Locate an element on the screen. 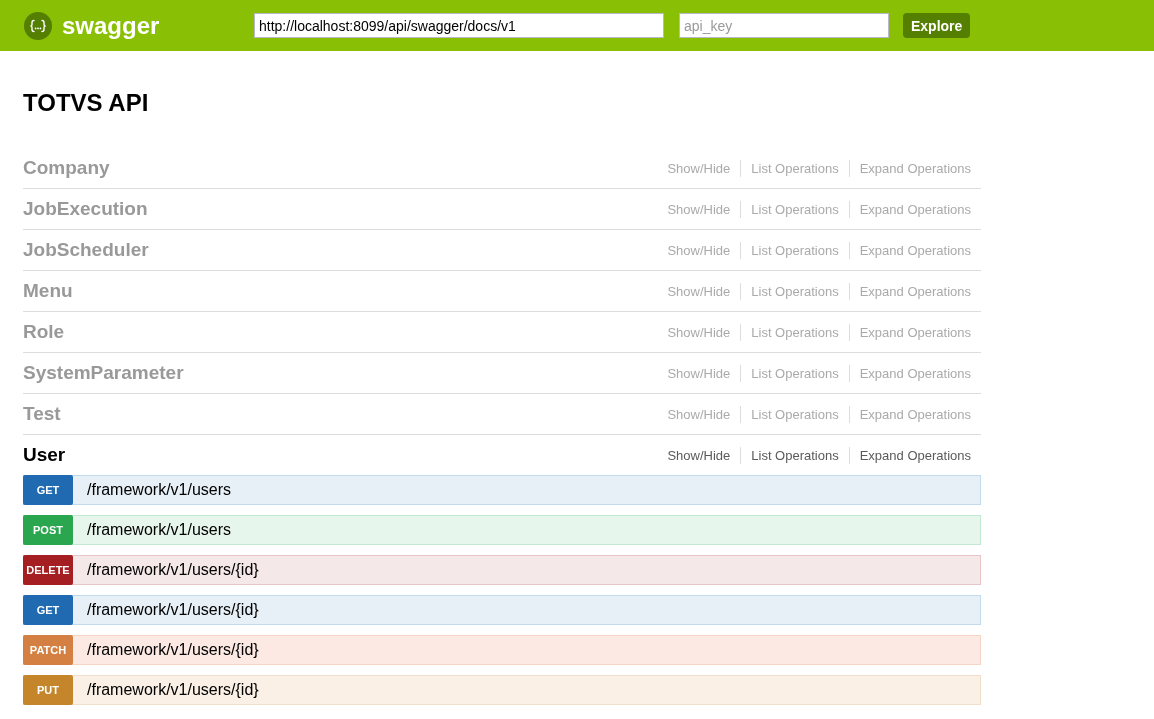 The width and height of the screenshot is (1154, 719). url-field: http://localhost:8099/api/swagger/docs/v1 is located at coordinates (459, 25).